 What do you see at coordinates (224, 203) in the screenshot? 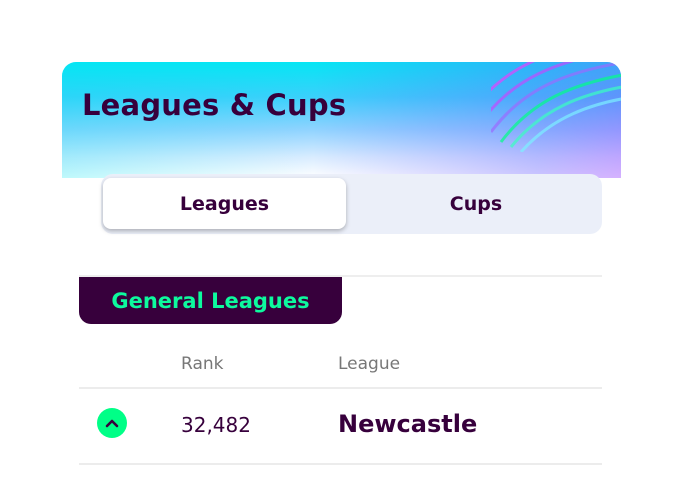
I see `tab-leagues: Leagues` at bounding box center [224, 203].